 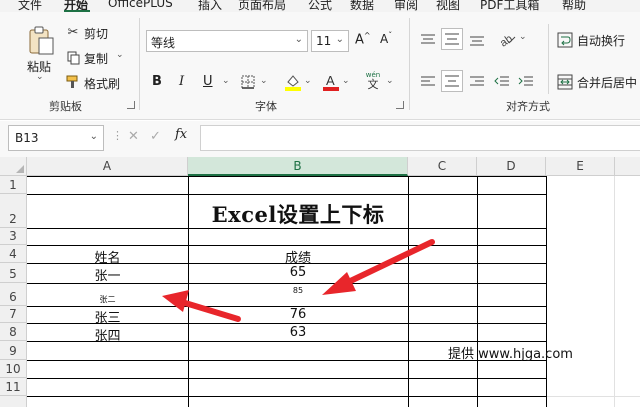 I want to click on font-color-icon: A, so click(x=331, y=82).